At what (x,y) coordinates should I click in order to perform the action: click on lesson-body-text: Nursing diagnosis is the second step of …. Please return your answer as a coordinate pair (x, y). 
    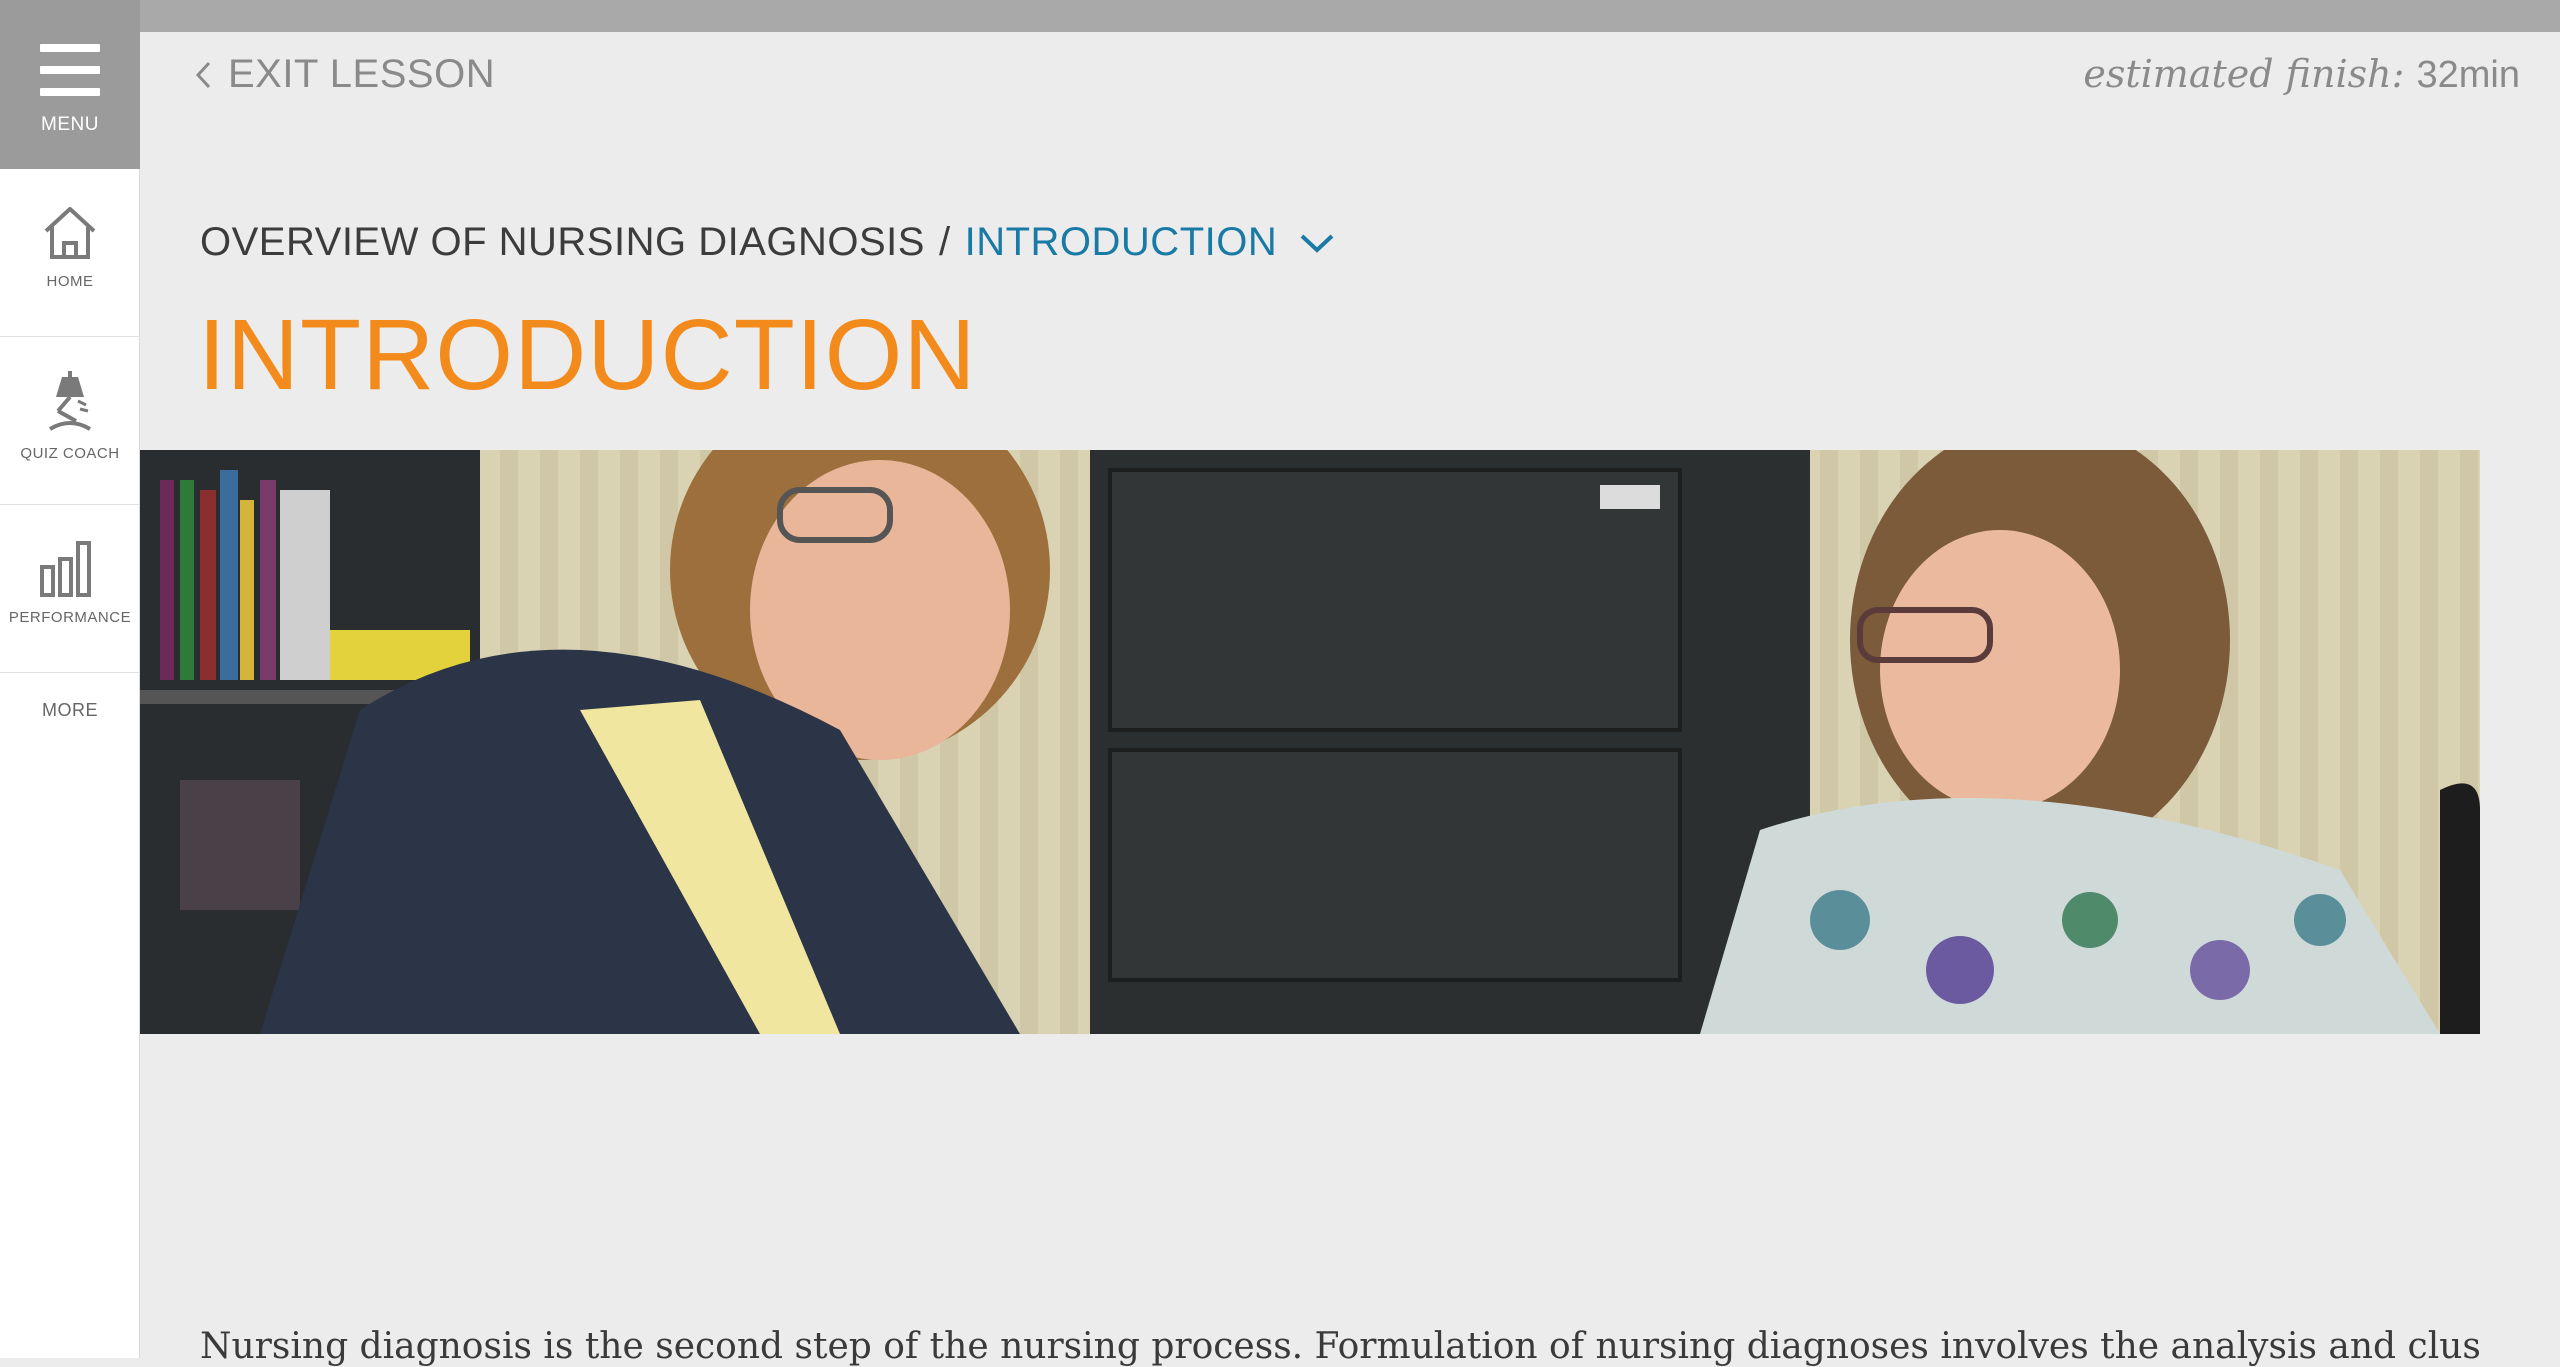
    Looking at the image, I should click on (1340, 1346).